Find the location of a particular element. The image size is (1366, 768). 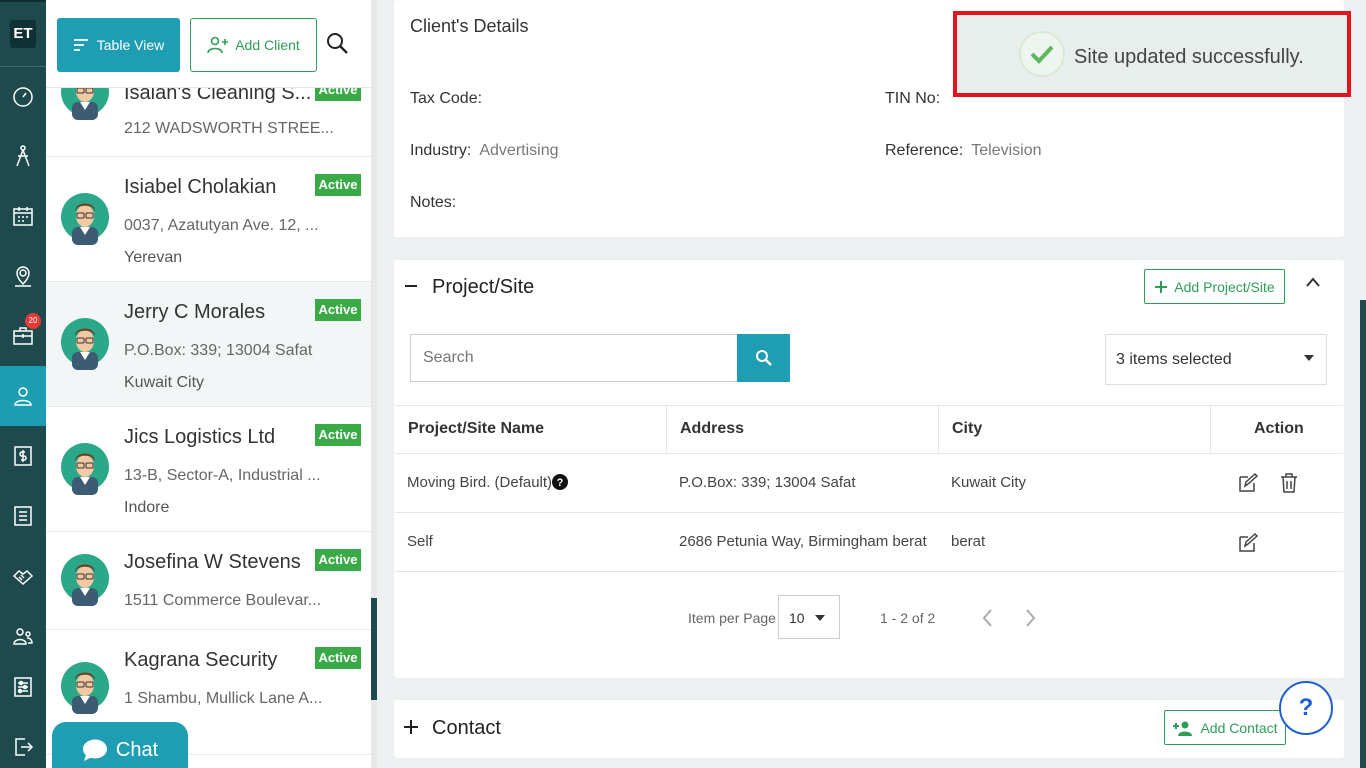

chat-button: Chat is located at coordinates (120, 745).